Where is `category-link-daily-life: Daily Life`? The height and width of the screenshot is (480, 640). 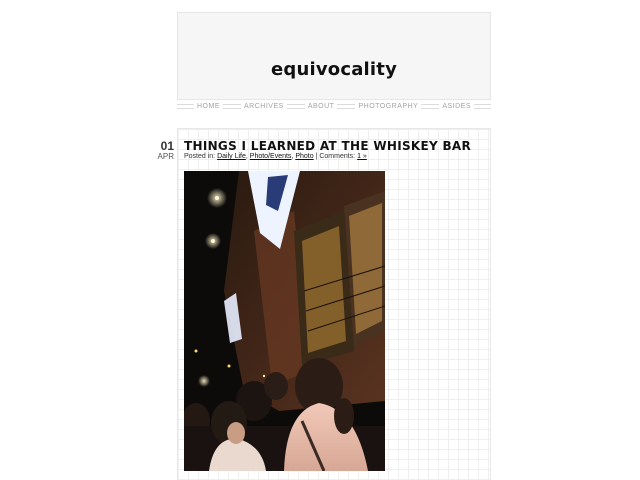
category-link-daily-life: Daily Life is located at coordinates (231, 156).